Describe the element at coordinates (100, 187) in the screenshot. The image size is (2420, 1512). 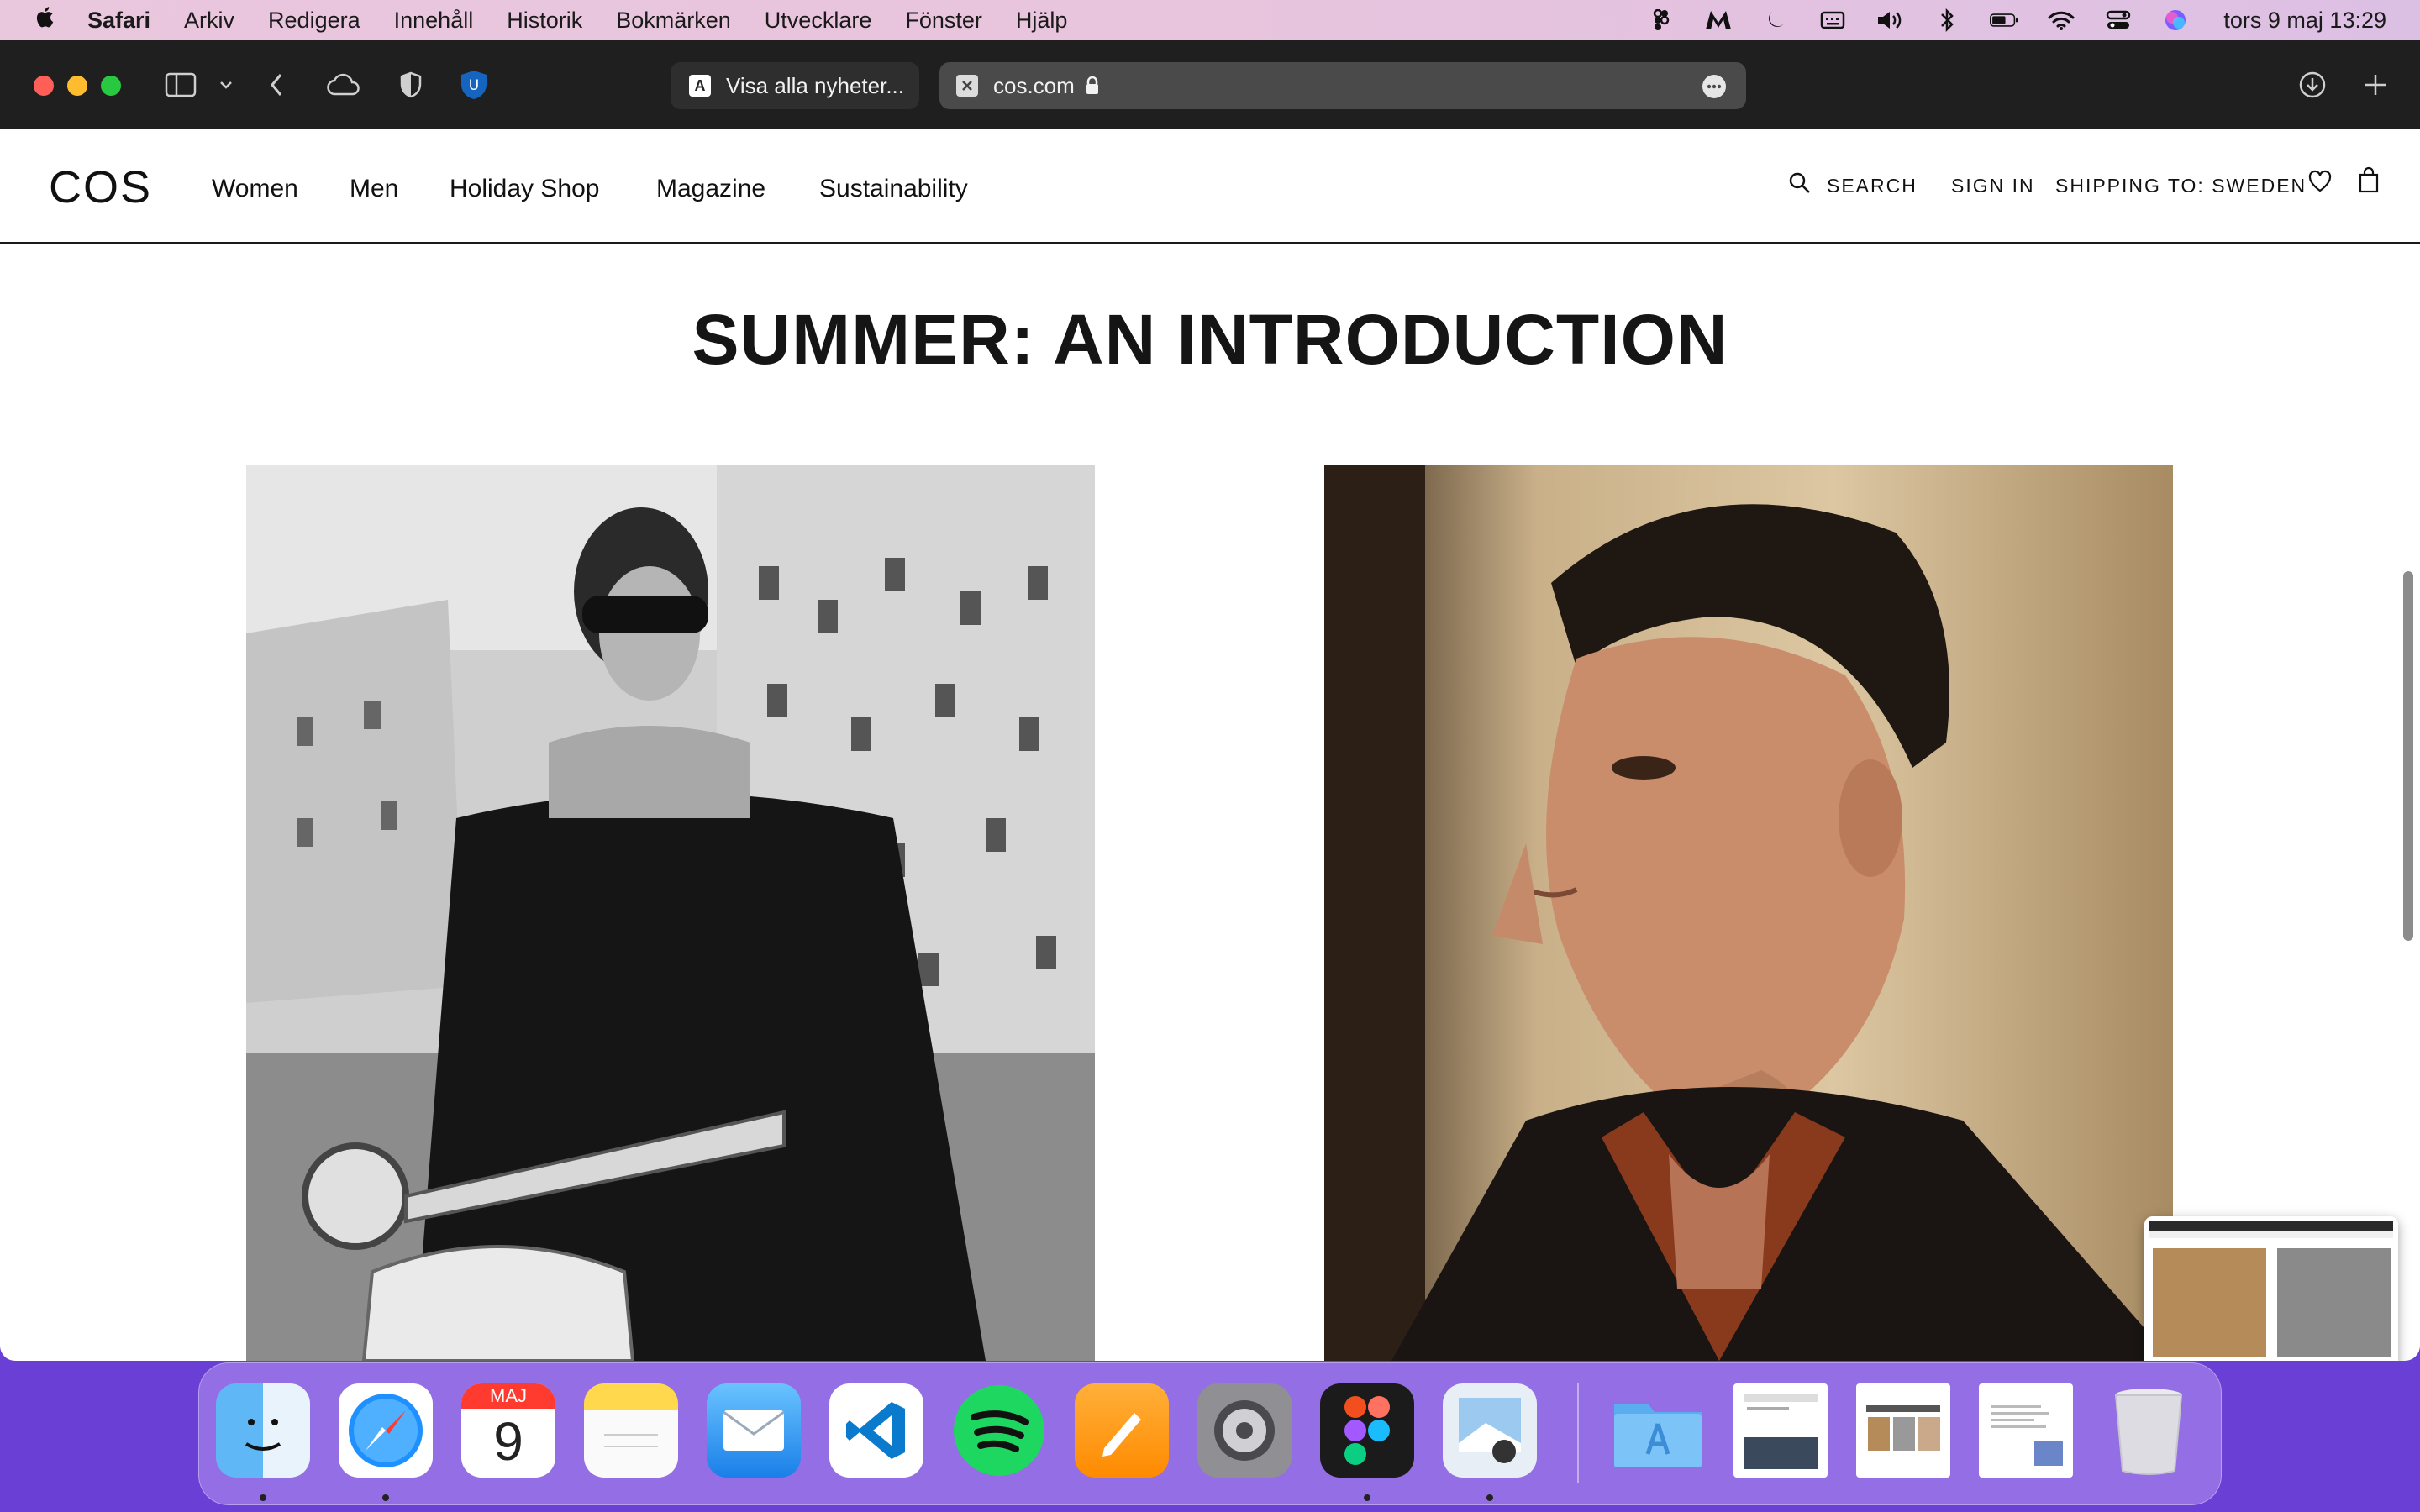
I see `cos-logo: COS` at that location.